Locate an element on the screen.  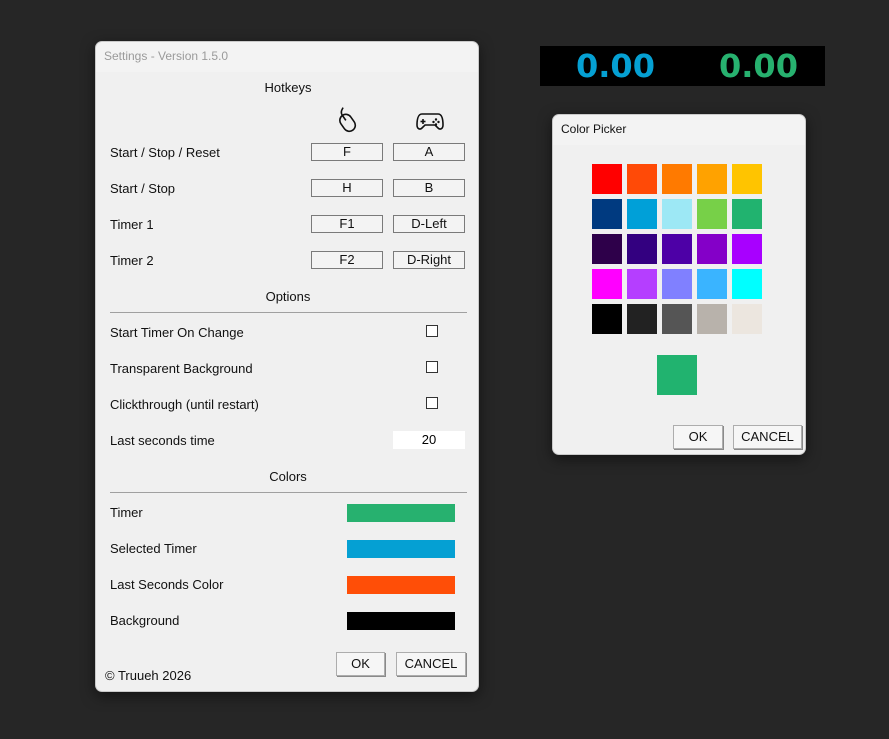
color-swatch-selected-timer is located at coordinates (401, 549).